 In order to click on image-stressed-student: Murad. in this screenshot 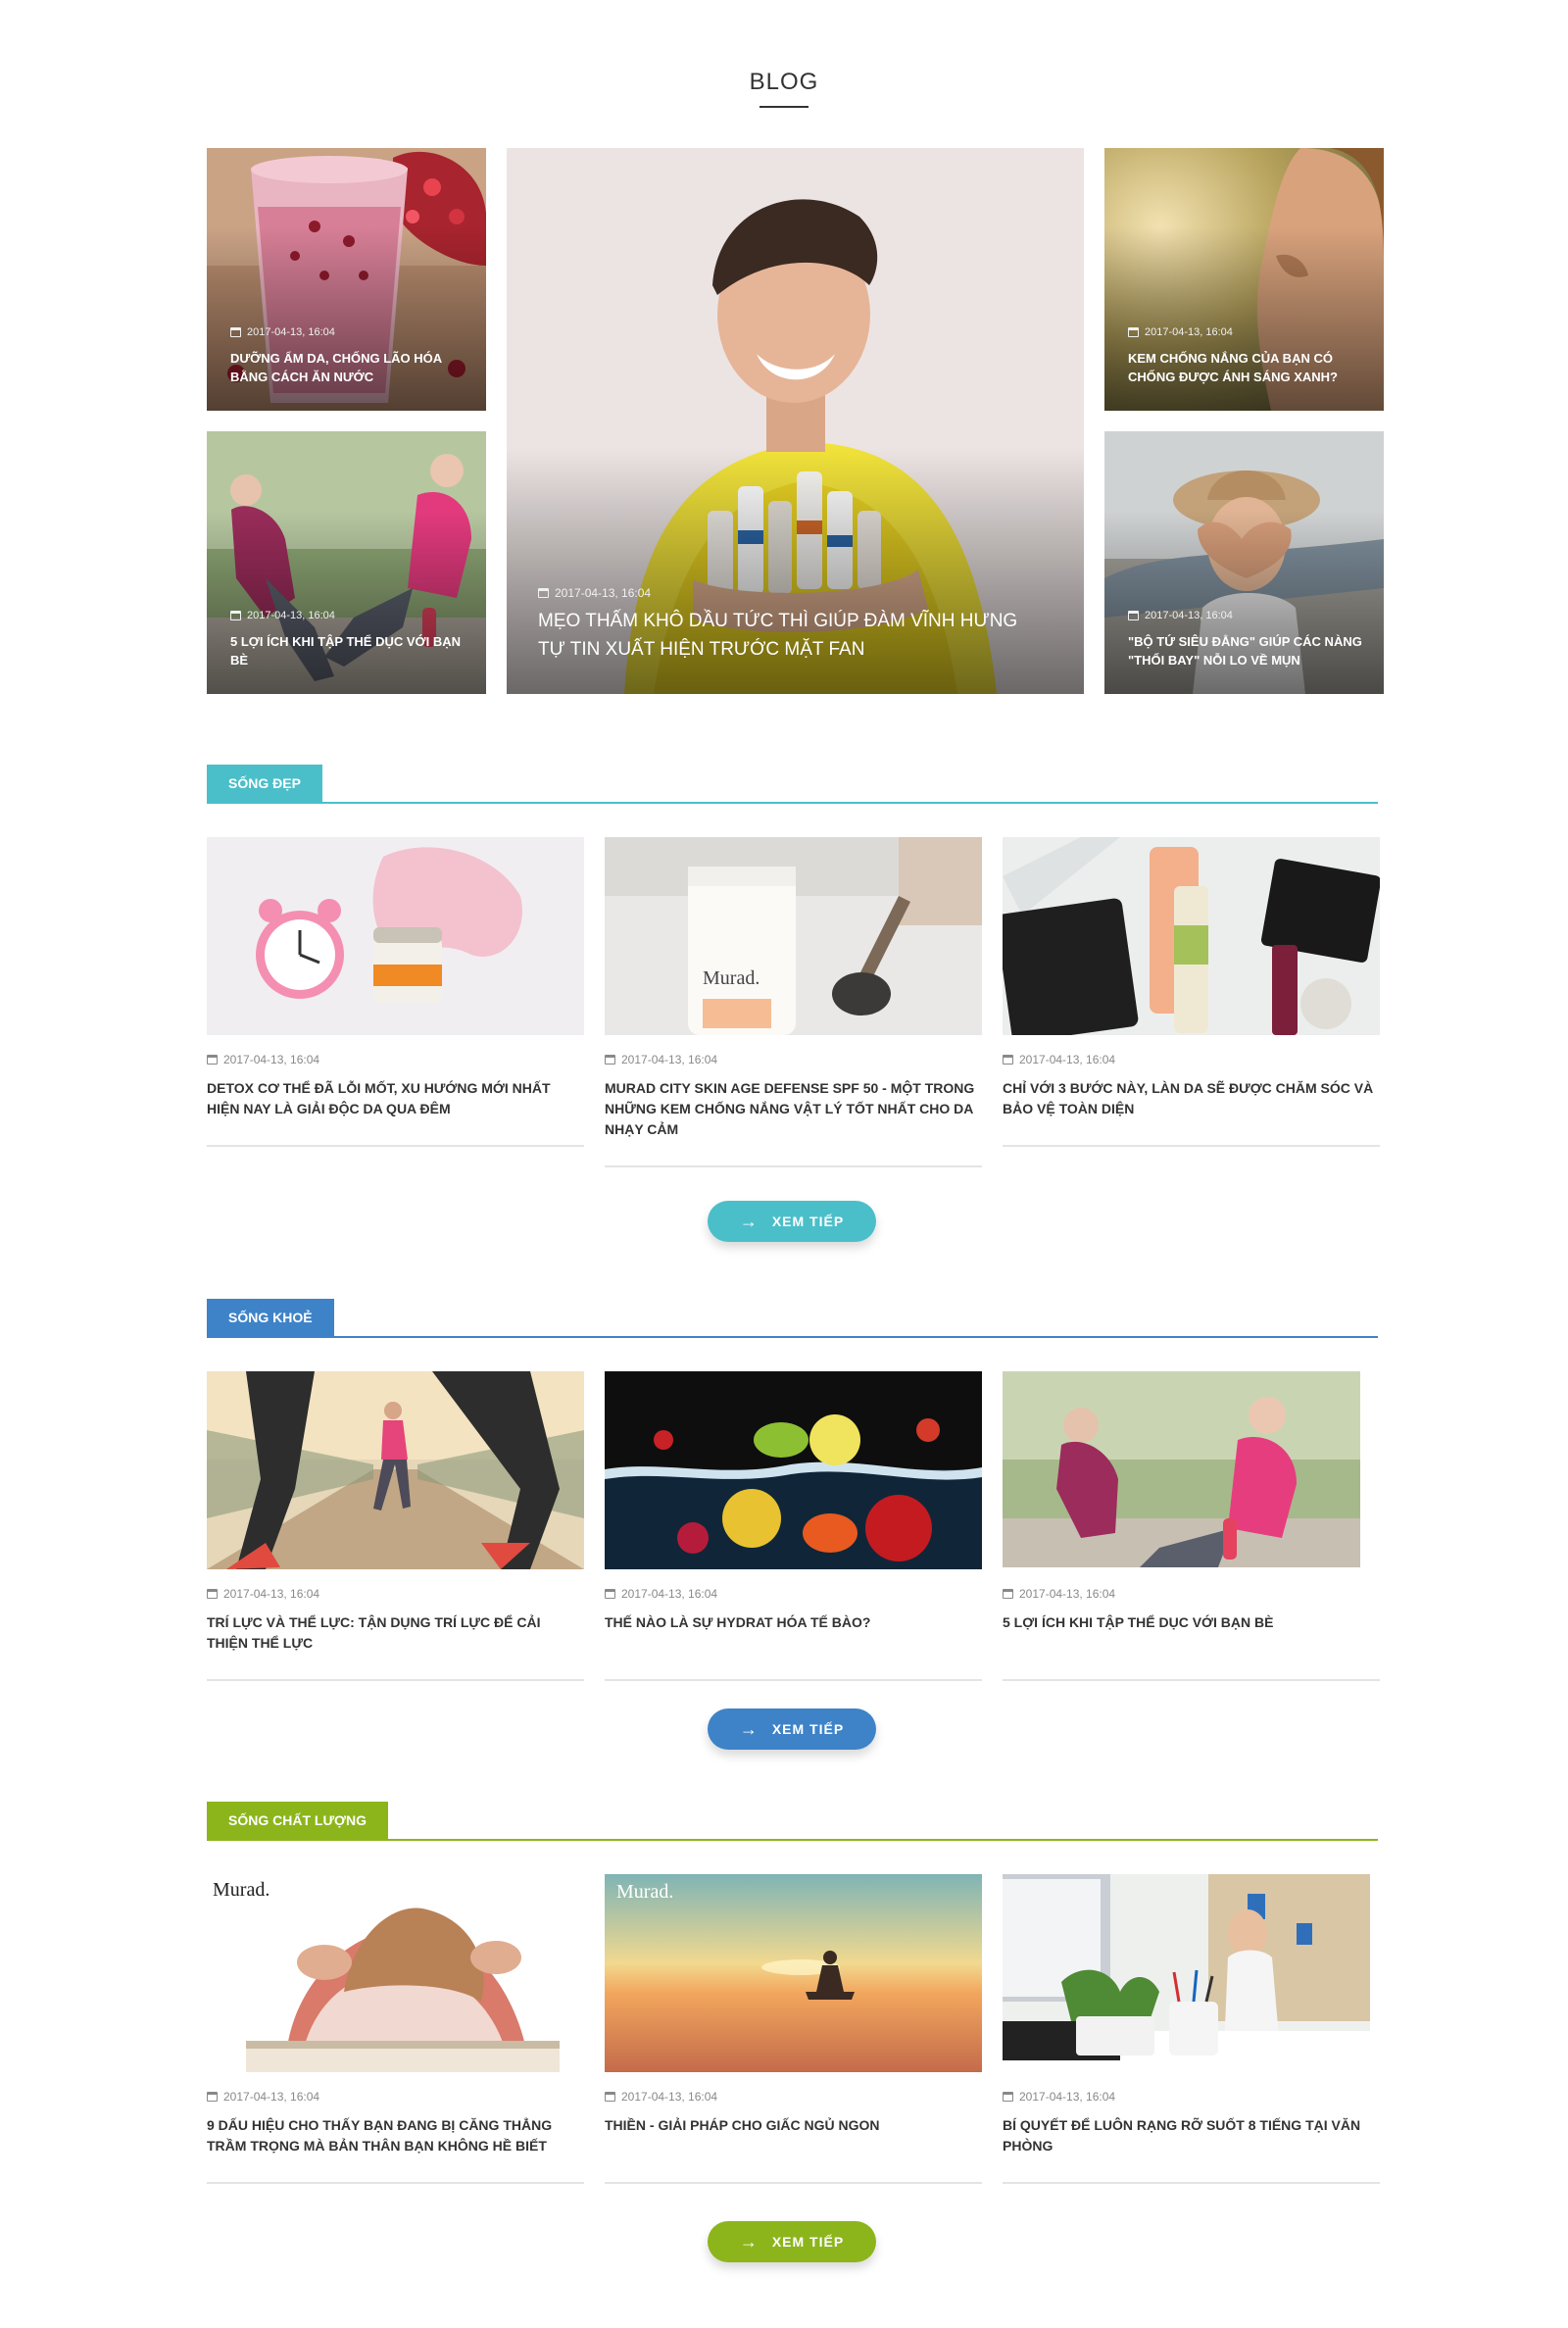, I will do `click(395, 1973)`.